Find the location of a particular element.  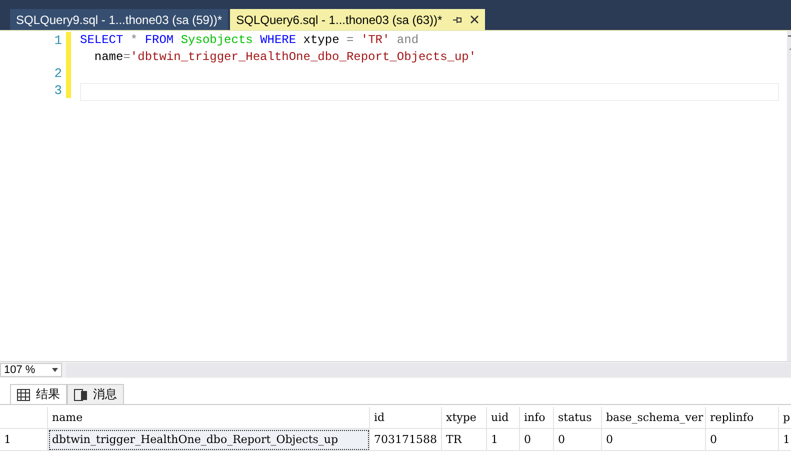

table-cell: 703171588 is located at coordinates (406, 440).